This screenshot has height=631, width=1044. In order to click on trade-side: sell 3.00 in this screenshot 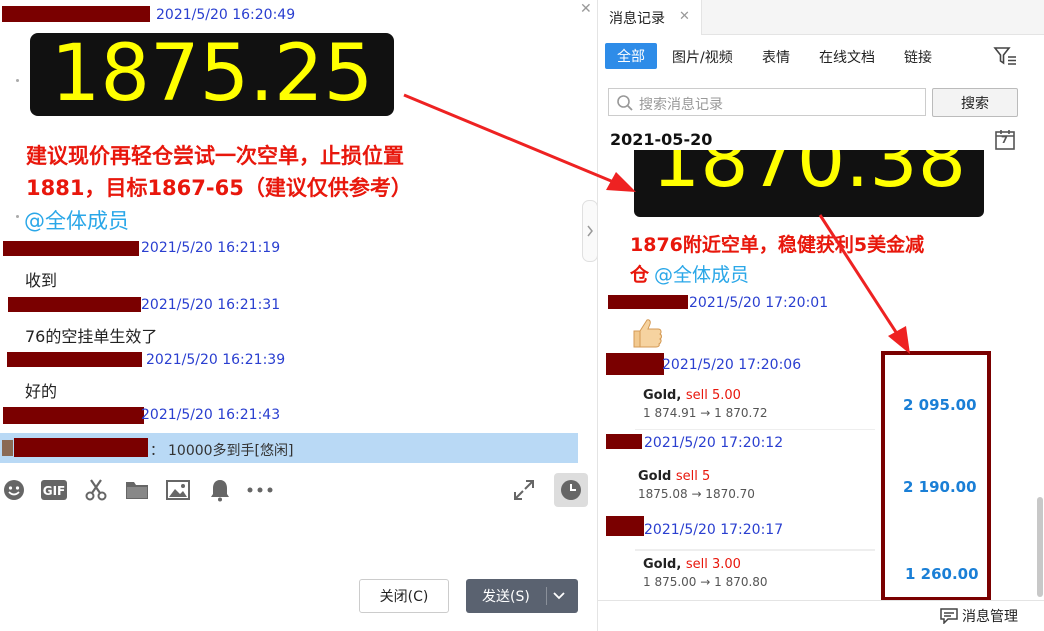, I will do `click(713, 564)`.